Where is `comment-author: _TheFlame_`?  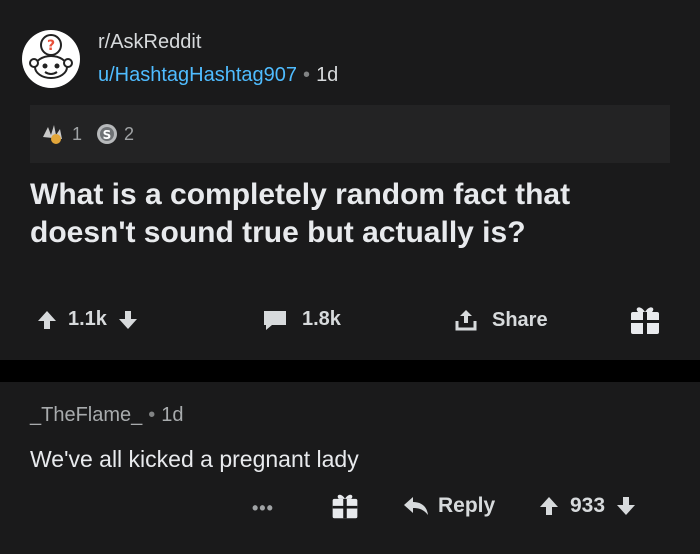 comment-author: _TheFlame_ is located at coordinates (86, 415).